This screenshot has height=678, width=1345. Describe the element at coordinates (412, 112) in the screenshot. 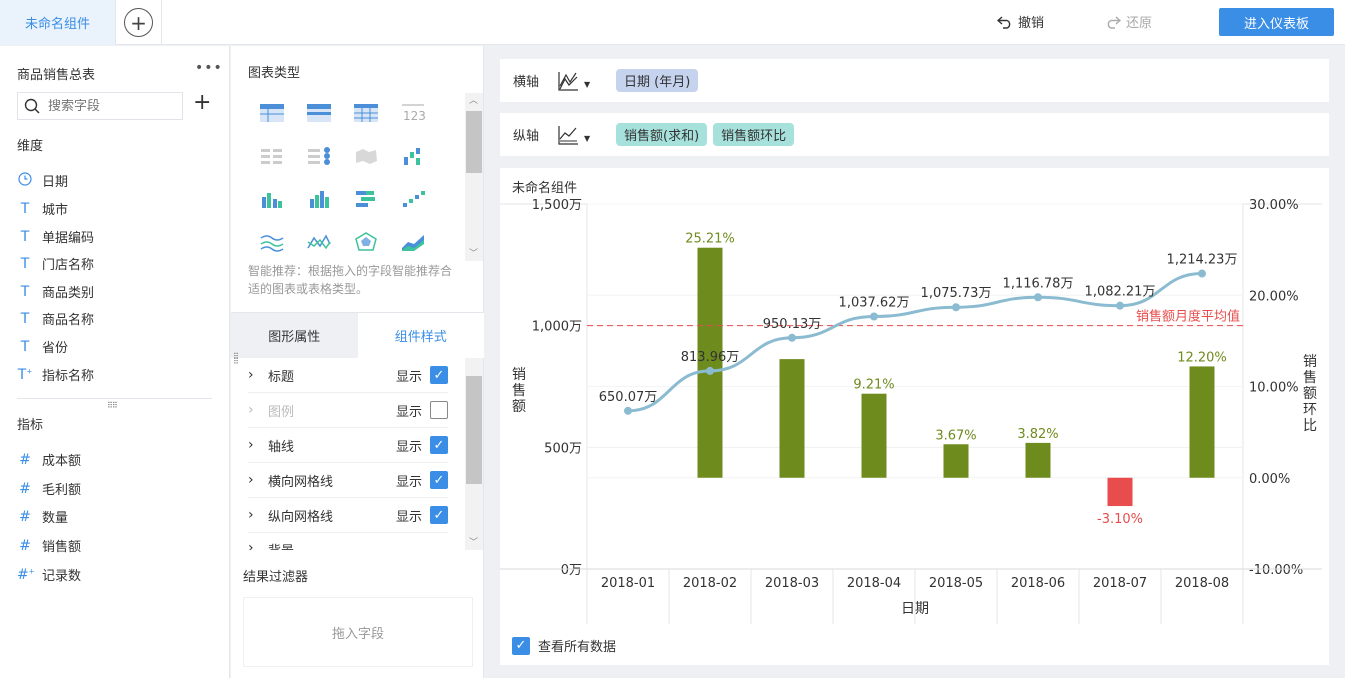

I see `kpi-number-icon: 123` at that location.